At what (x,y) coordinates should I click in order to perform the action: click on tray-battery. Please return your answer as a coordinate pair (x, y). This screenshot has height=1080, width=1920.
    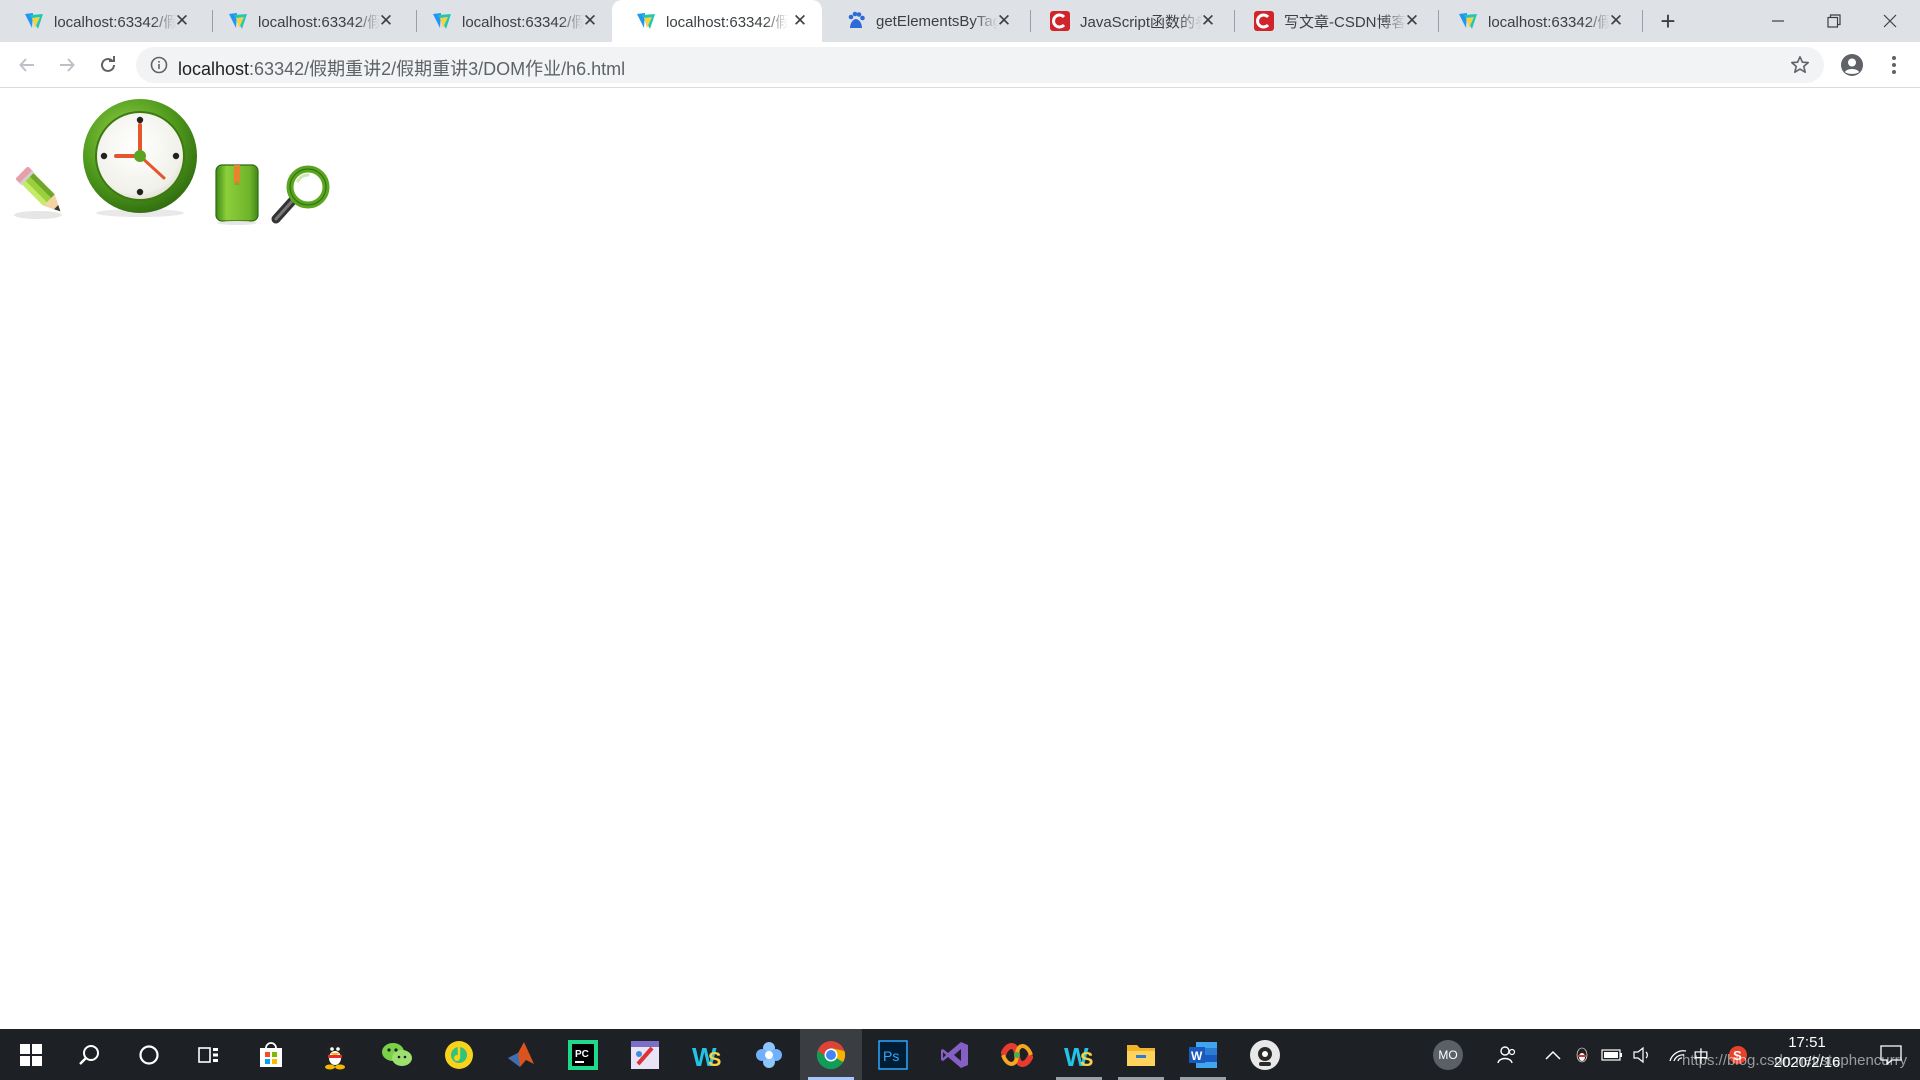
    Looking at the image, I should click on (1612, 1054).